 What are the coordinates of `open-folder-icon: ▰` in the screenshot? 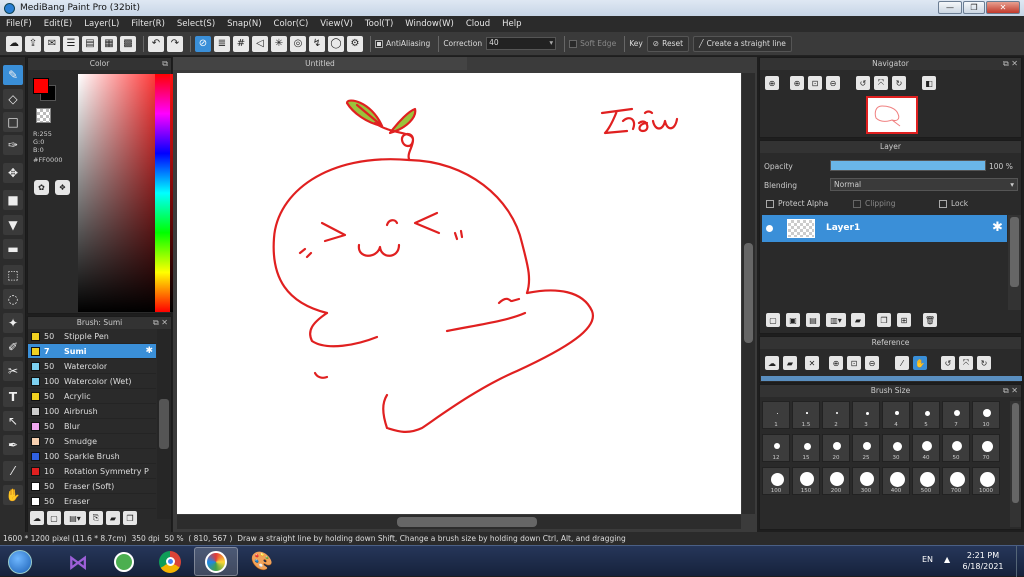 It's located at (790, 363).